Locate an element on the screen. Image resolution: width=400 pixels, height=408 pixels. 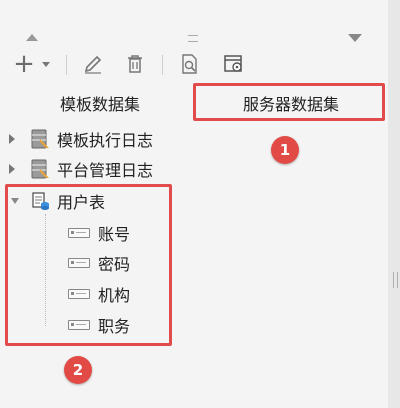
plus-icon: + is located at coordinates (24, 64).